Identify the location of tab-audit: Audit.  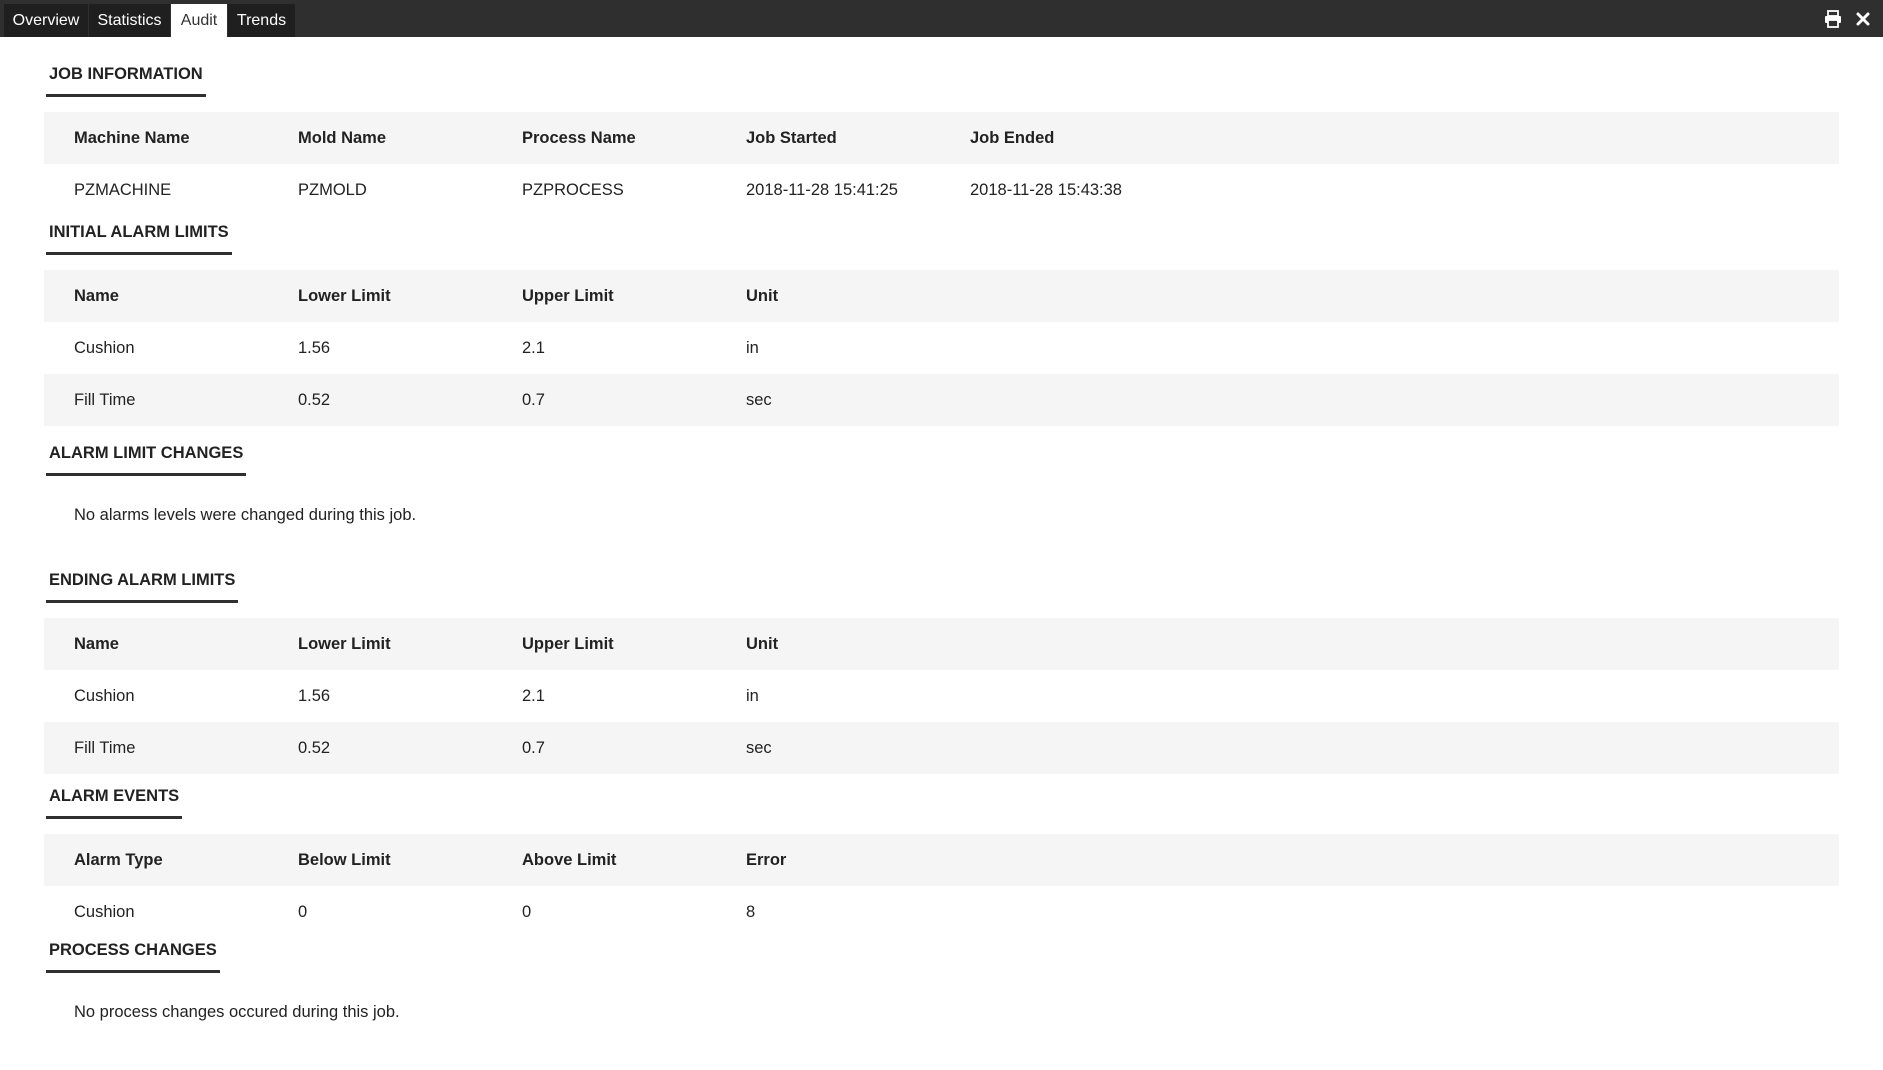
(199, 20).